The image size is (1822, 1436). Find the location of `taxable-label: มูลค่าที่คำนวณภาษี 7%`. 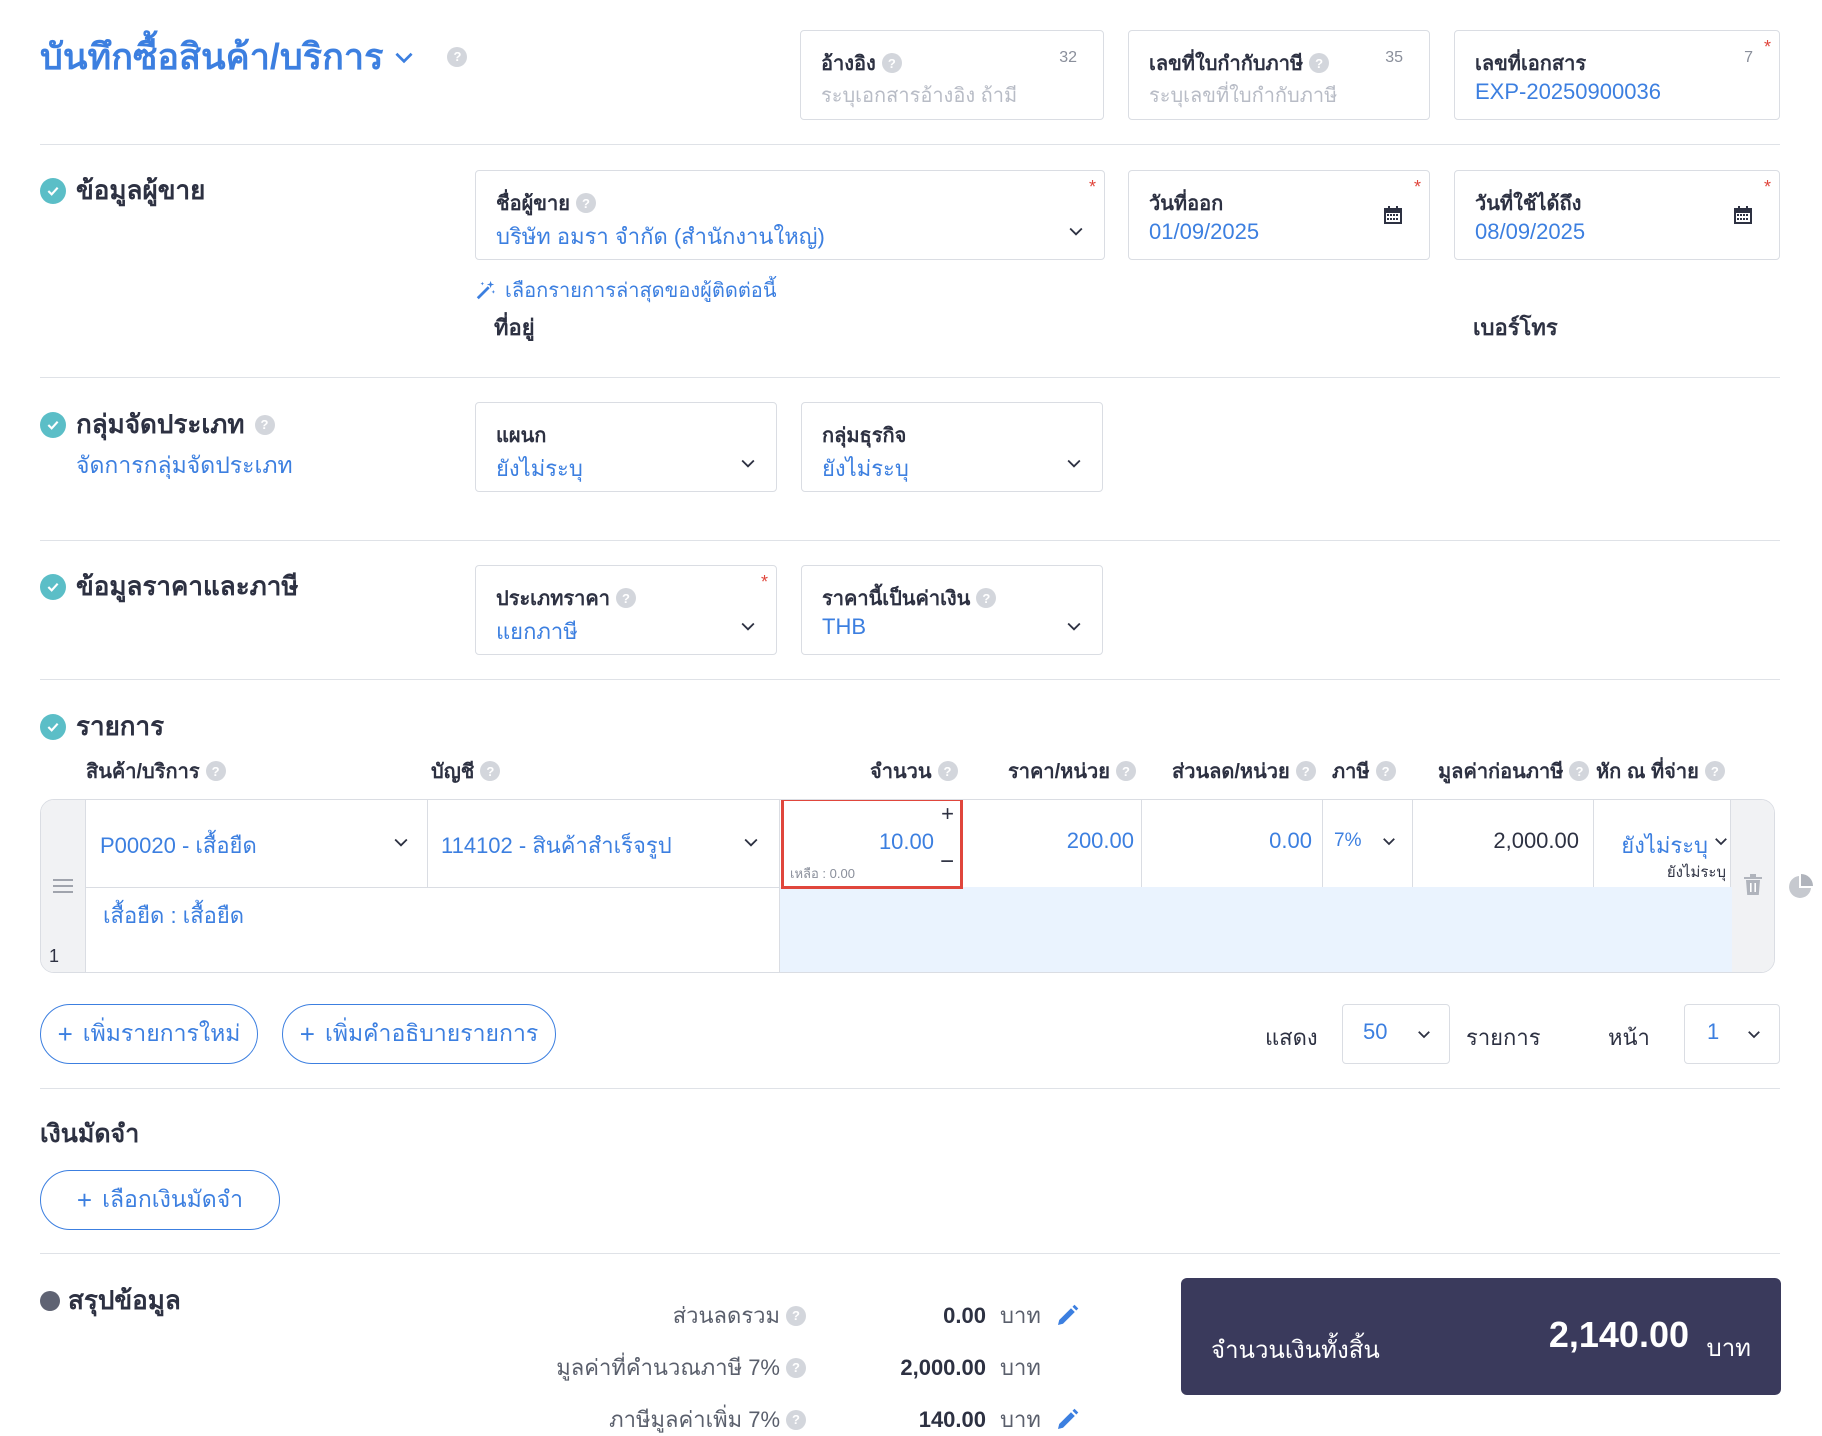

taxable-label: มูลค่าที่คำนวณภาษี 7% is located at coordinates (668, 1367).